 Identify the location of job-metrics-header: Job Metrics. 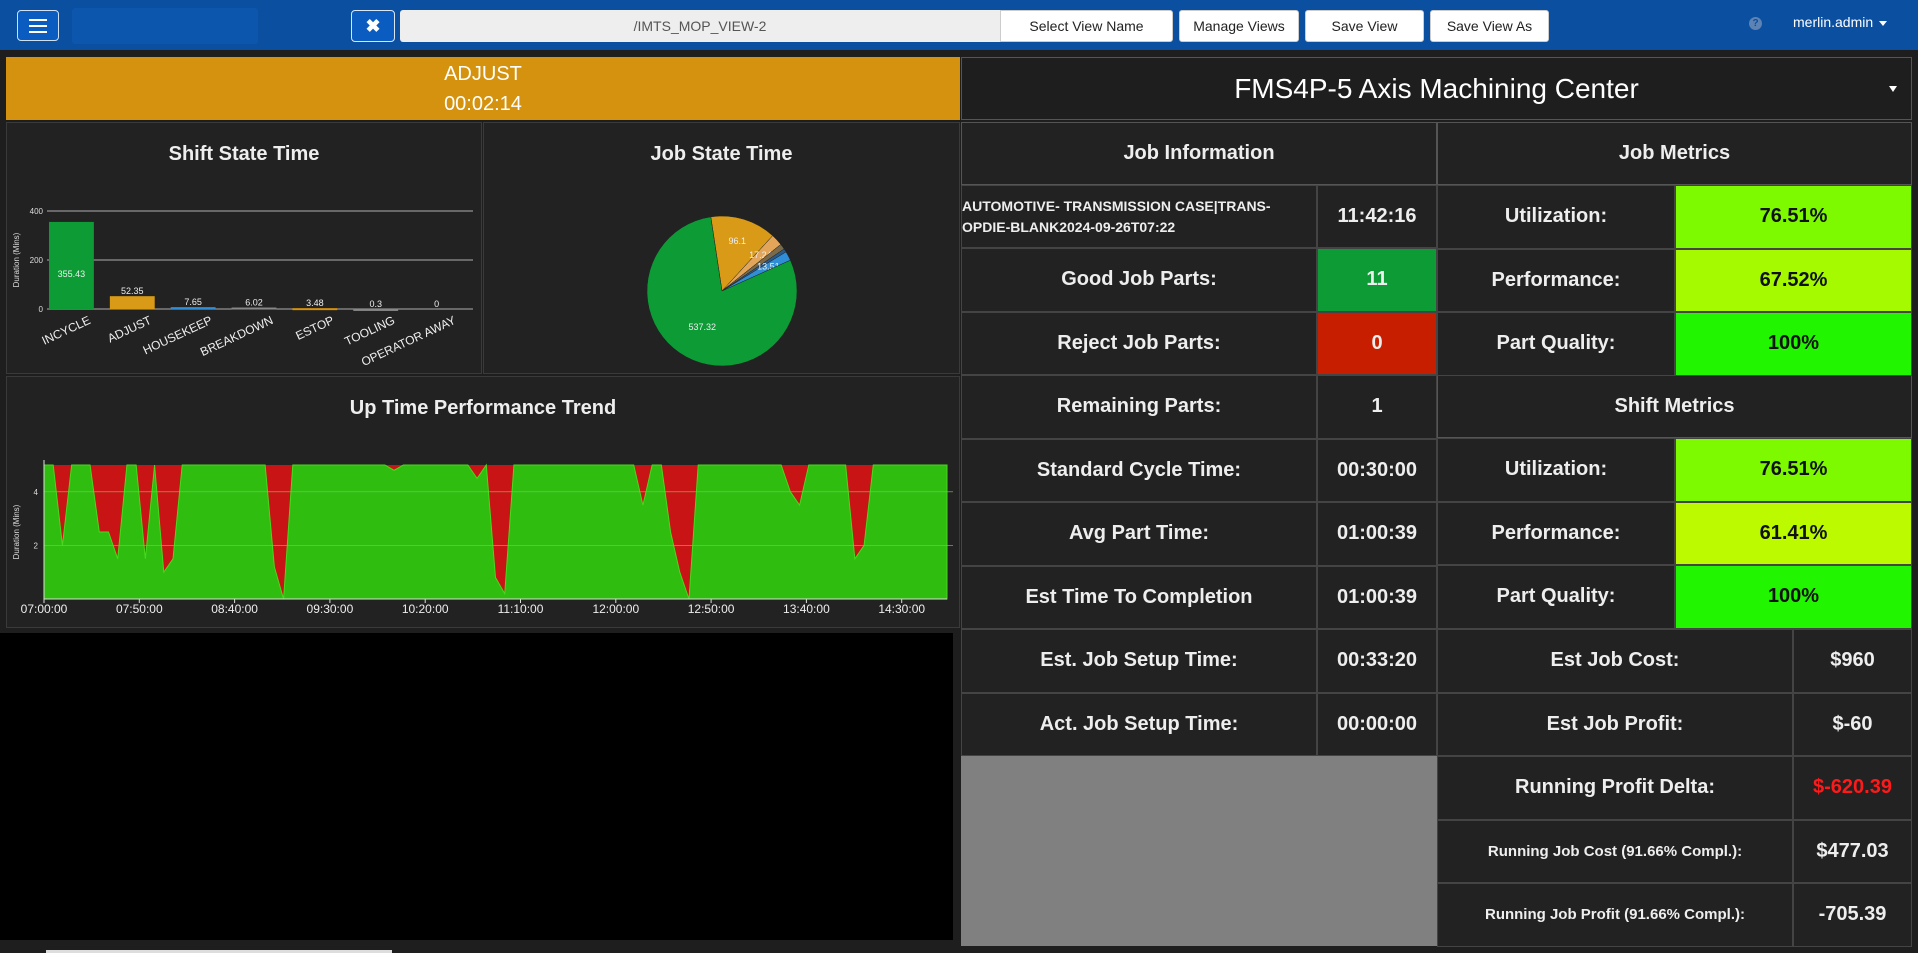
(1674, 153).